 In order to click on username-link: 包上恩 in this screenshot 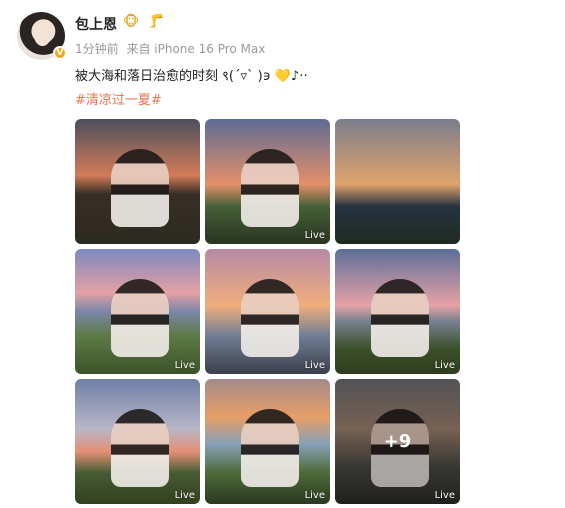, I will do `click(96, 24)`.